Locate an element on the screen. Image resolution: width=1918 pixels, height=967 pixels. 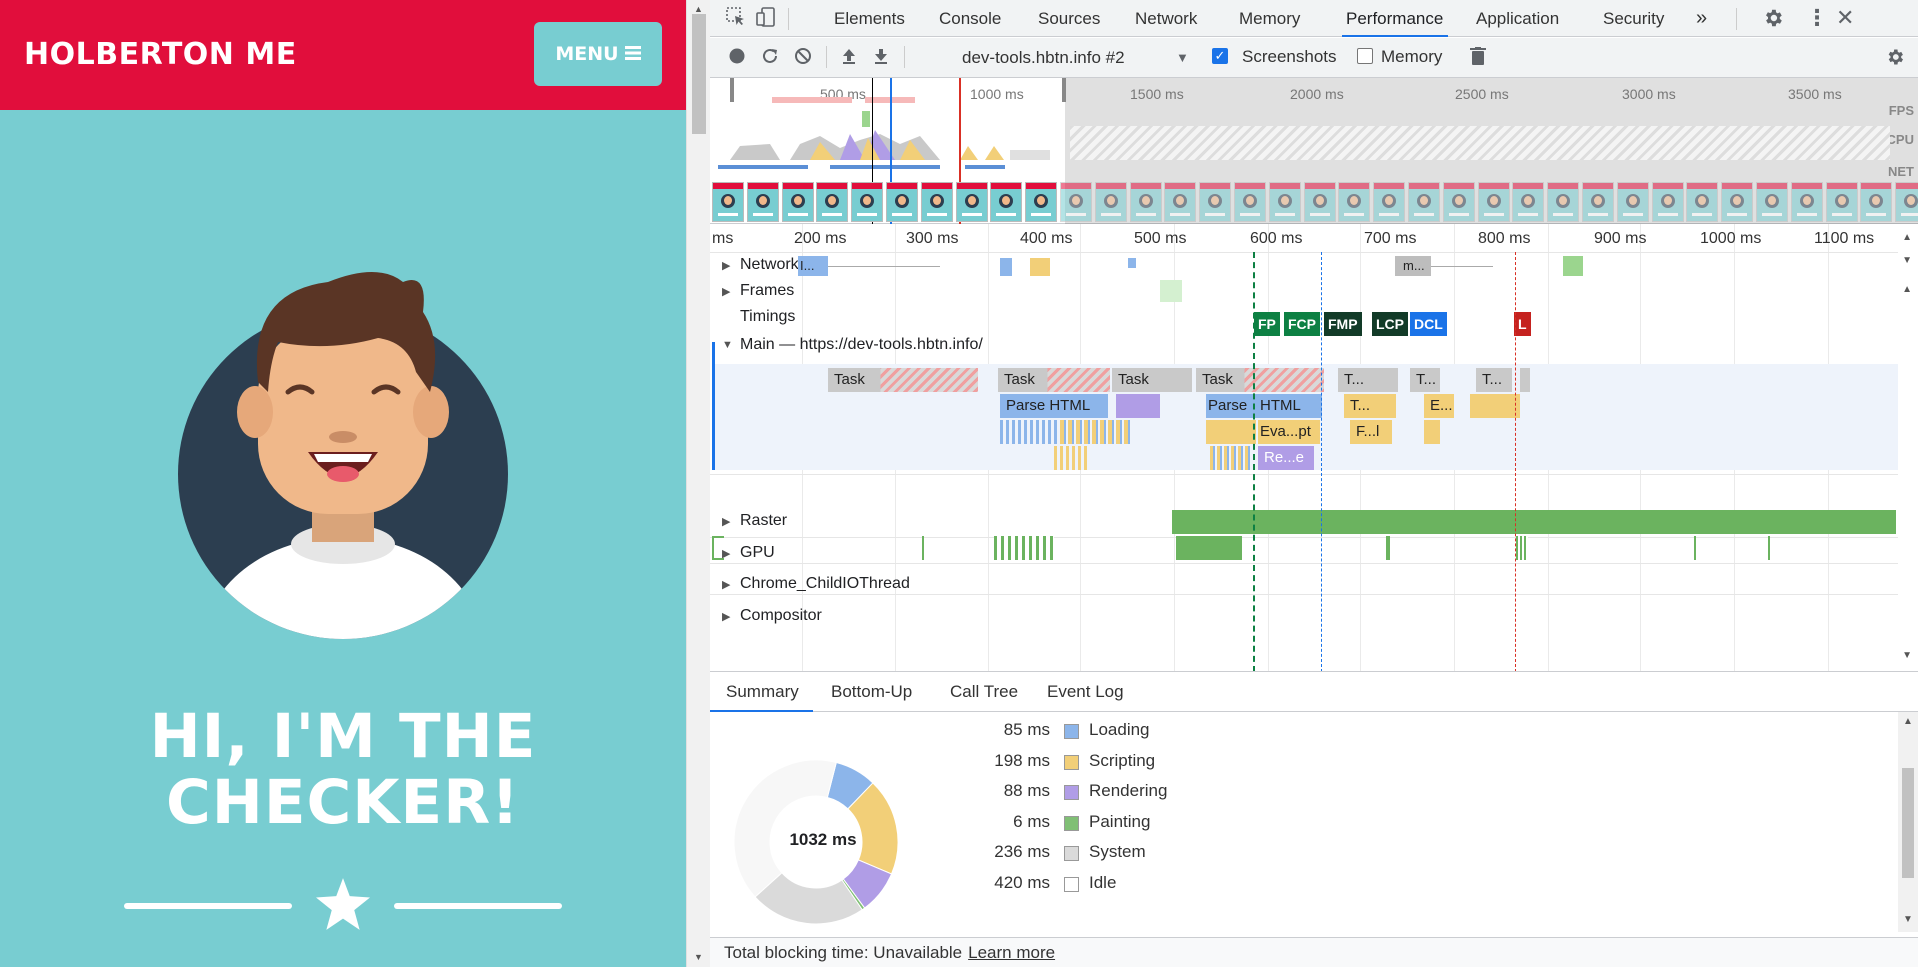
expand-frames-triangle-icon: ▶ is located at coordinates (726, 291).